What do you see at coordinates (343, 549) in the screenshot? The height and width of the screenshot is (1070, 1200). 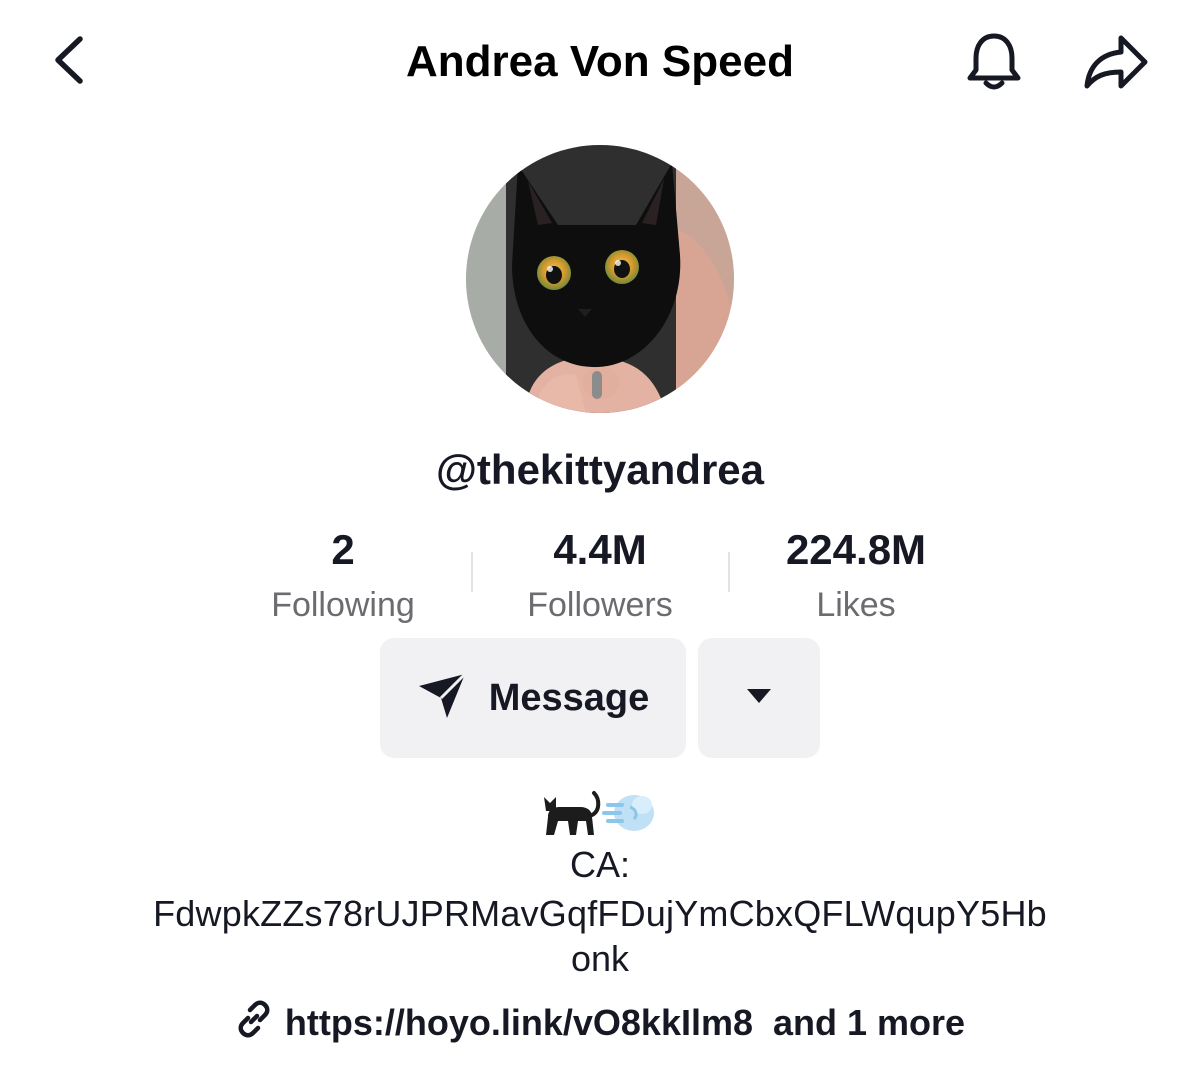 I see `following-count: 2` at bounding box center [343, 549].